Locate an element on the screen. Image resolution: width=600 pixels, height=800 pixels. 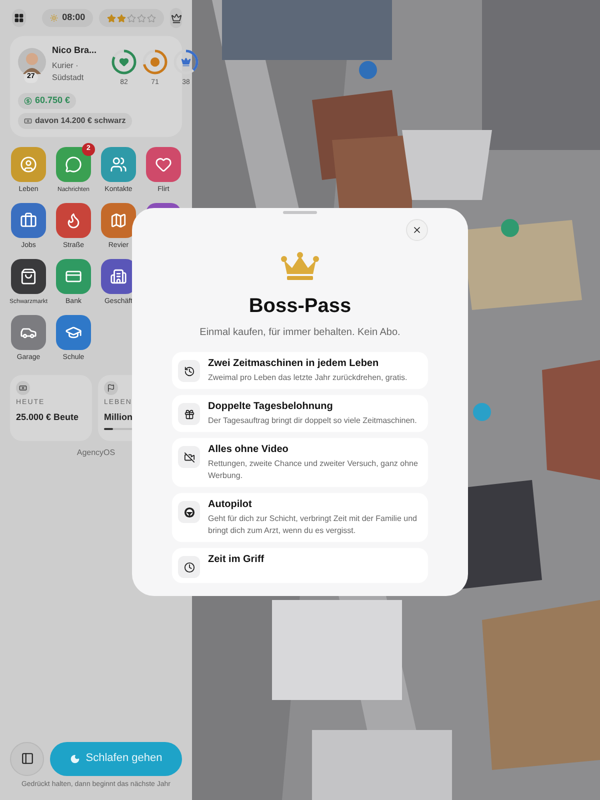
close-button is located at coordinates (417, 230).